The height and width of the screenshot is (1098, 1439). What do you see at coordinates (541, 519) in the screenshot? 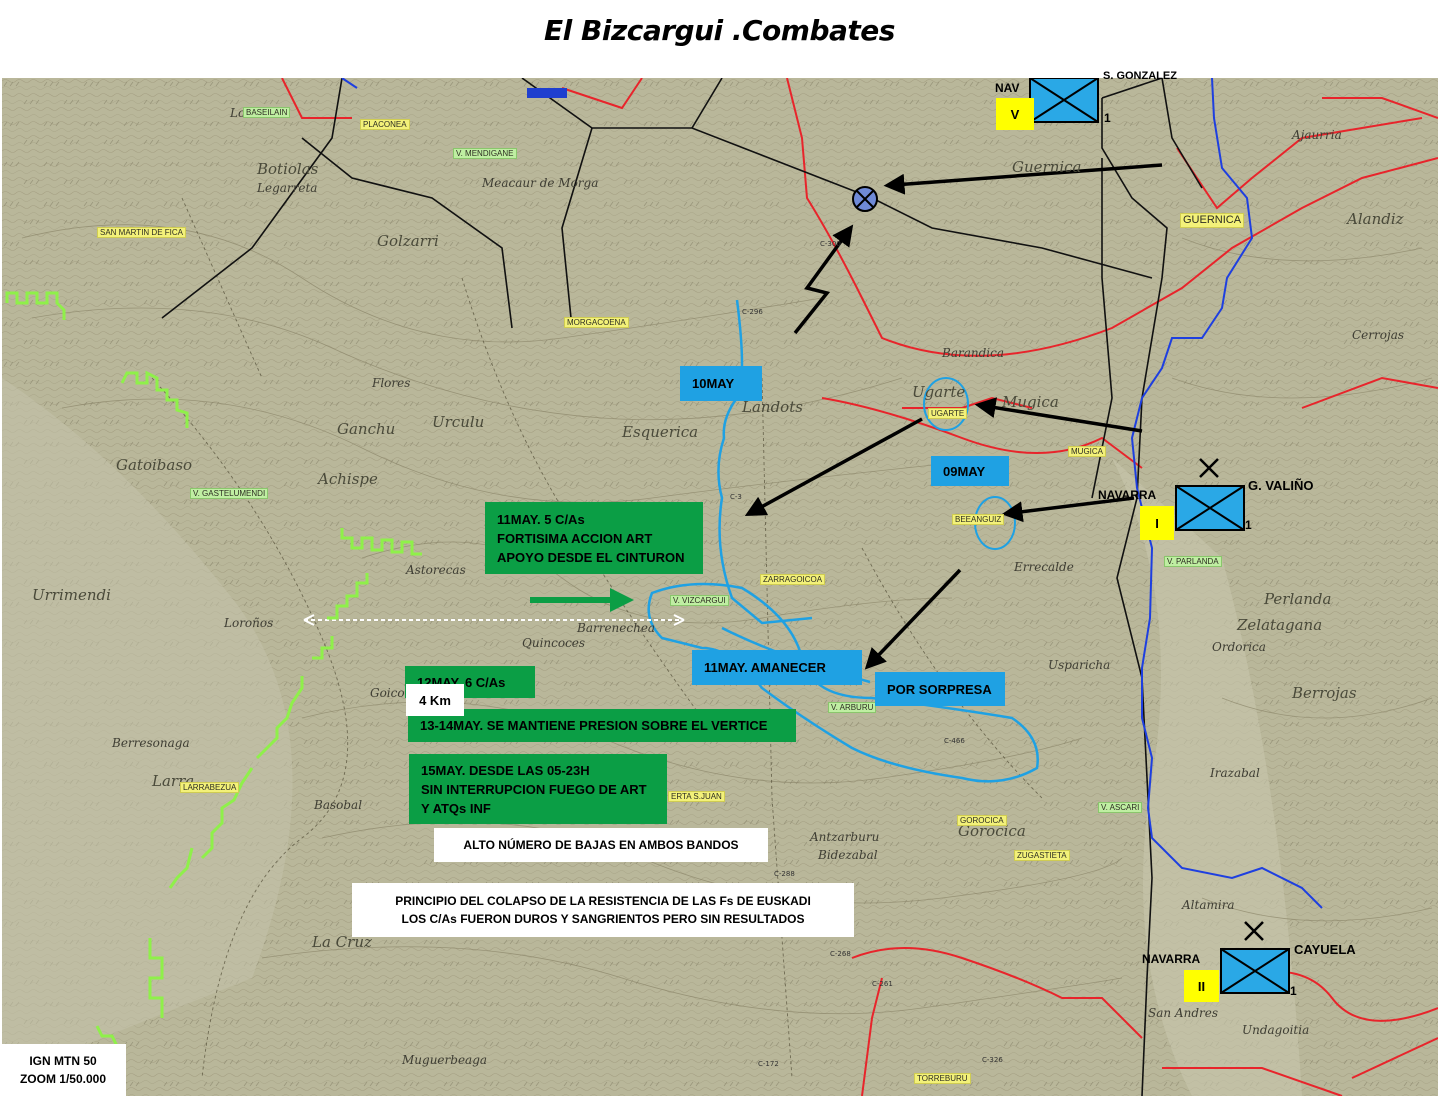
I see `event-line: 11MAY. 5 C/As` at bounding box center [541, 519].